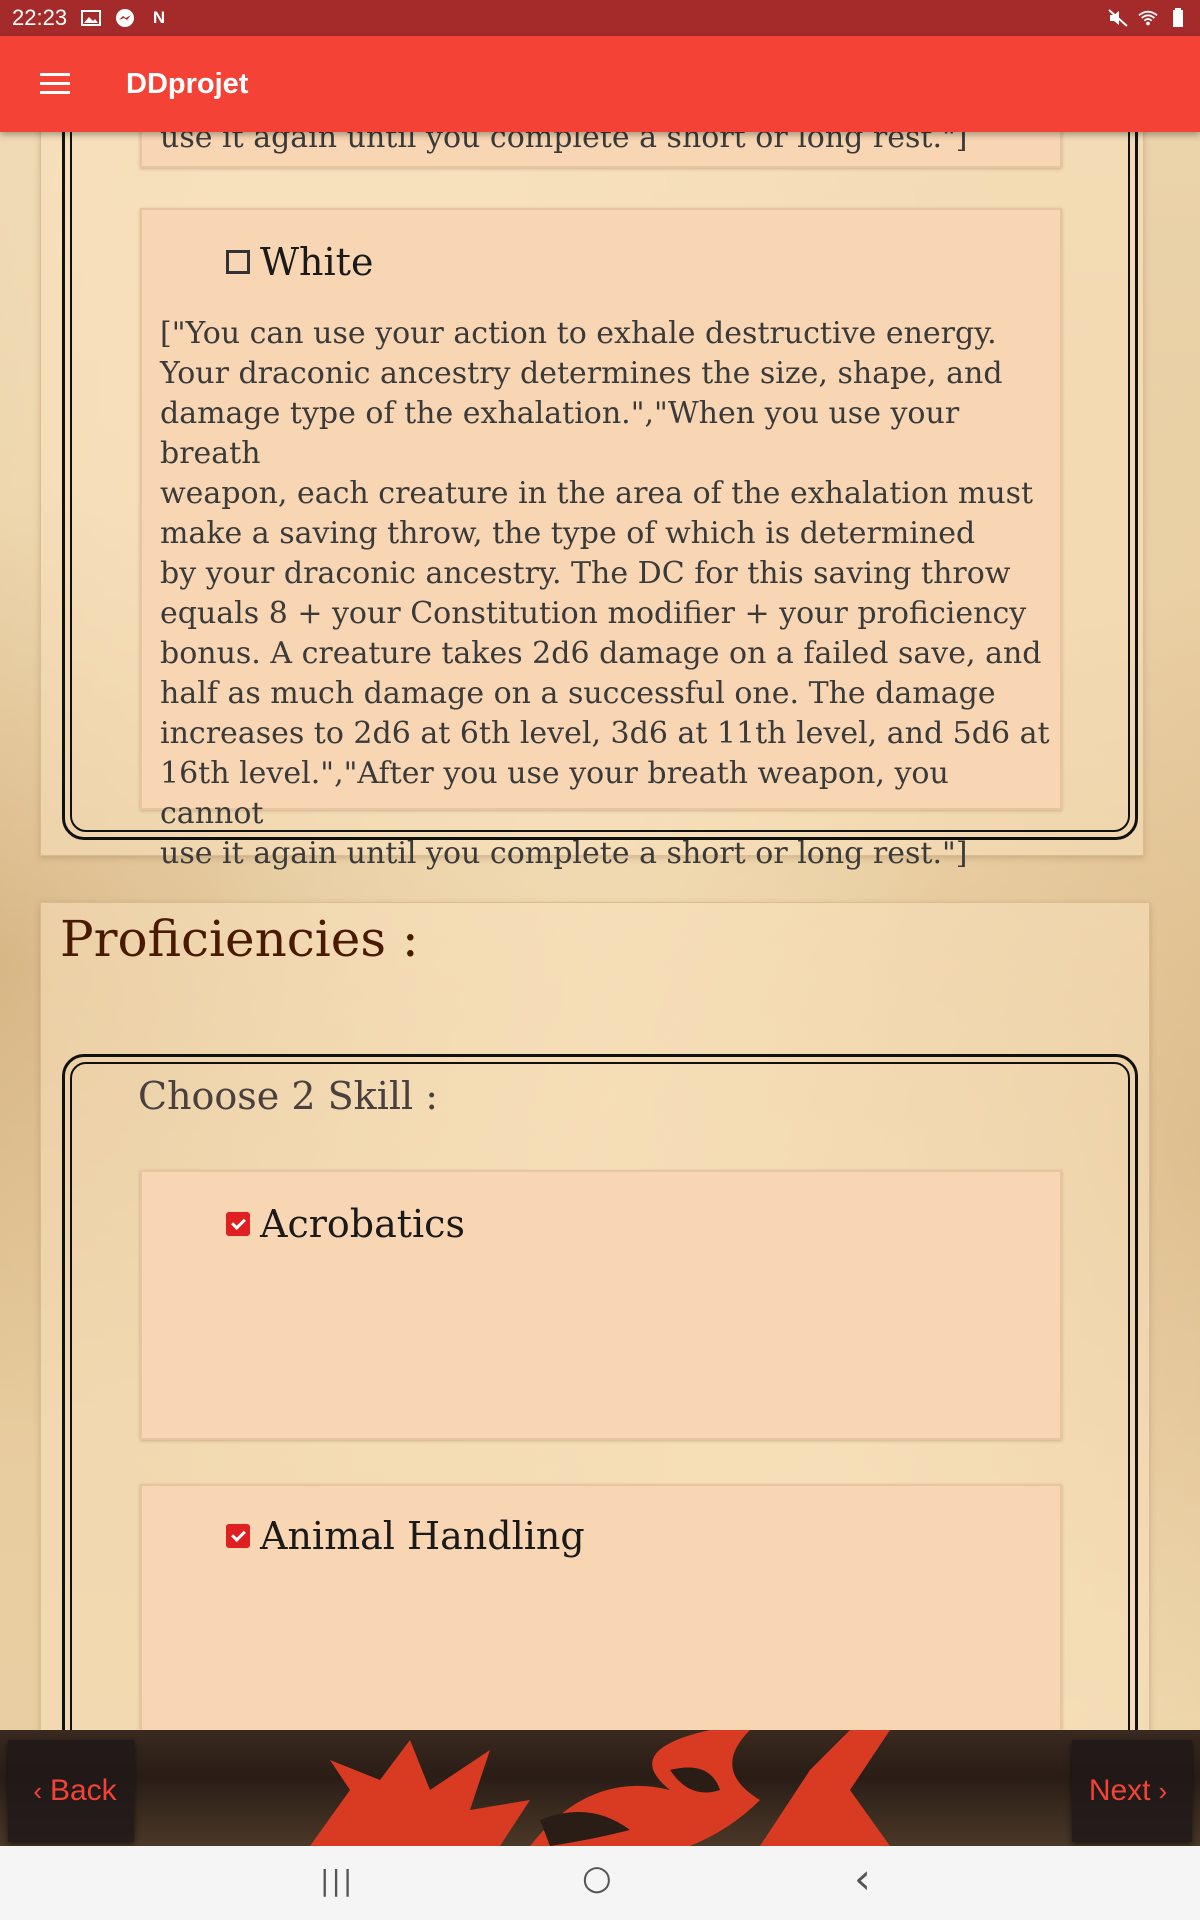  Describe the element at coordinates (600, 18) in the screenshot. I see `status-bar: 22:23 N` at that location.